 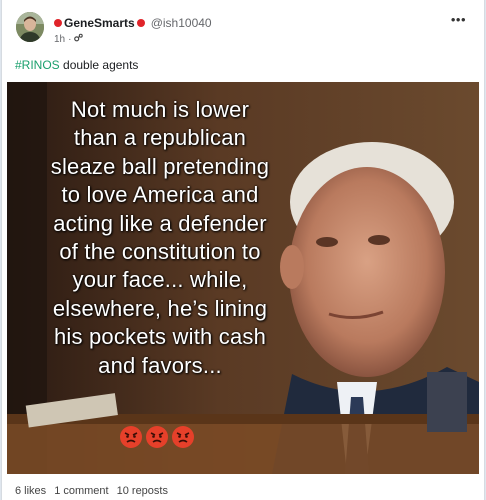 I want to click on meme-line: than a republican, so click(x=160, y=138).